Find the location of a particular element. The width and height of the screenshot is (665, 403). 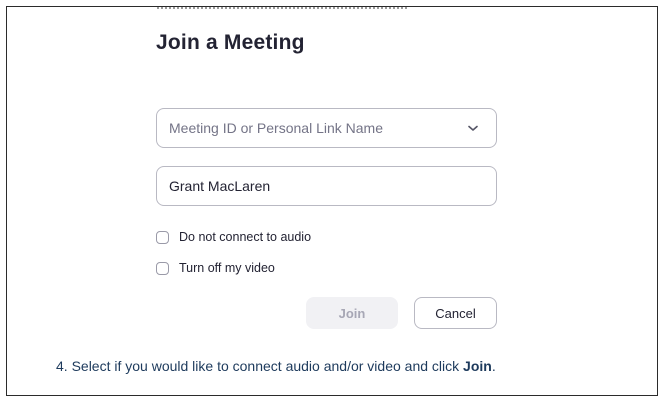

cropped-edge is located at coordinates (282, 9).